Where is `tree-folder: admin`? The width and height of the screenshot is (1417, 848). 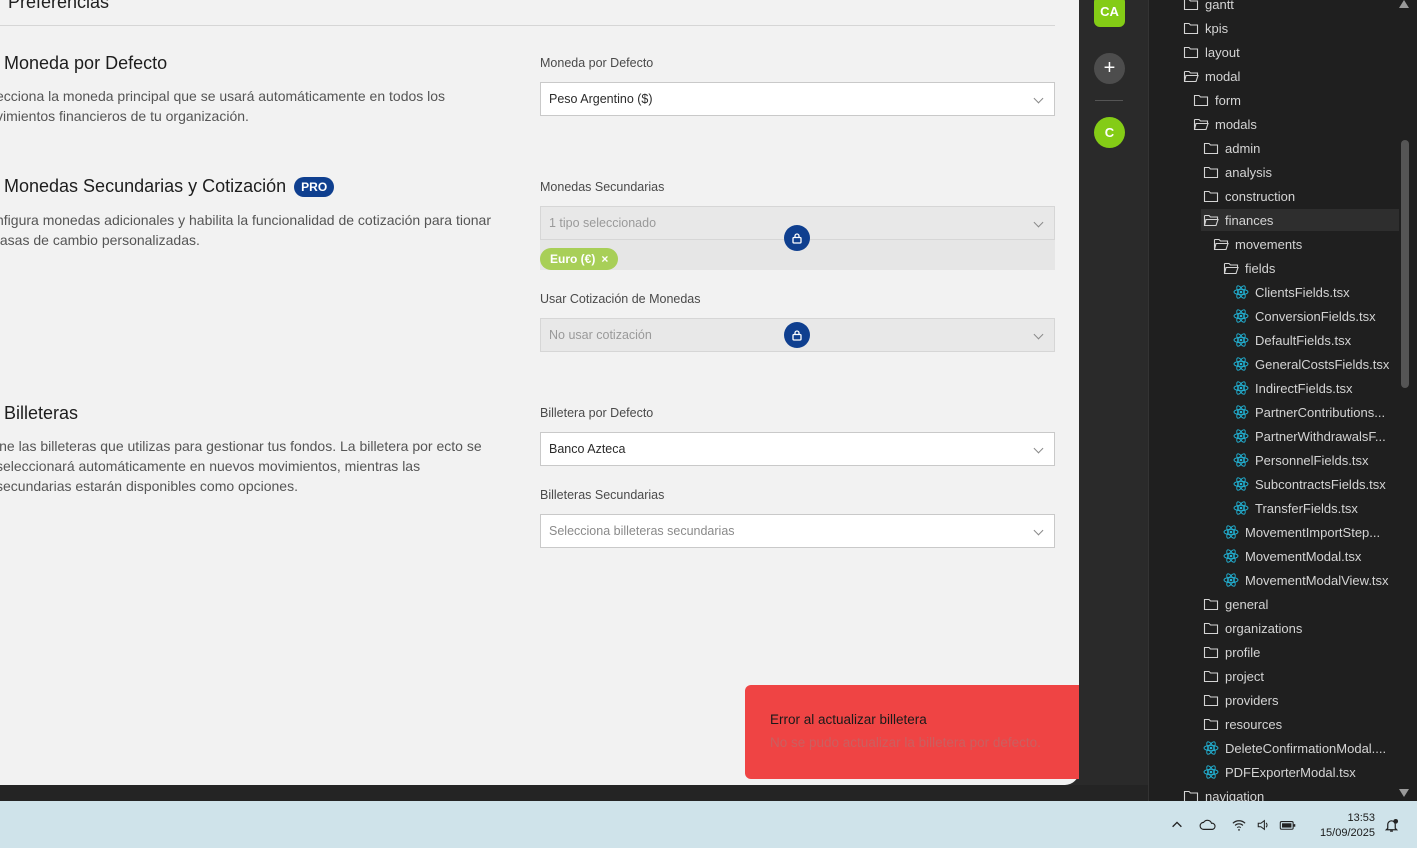
tree-folder: admin is located at coordinates (1231, 148).